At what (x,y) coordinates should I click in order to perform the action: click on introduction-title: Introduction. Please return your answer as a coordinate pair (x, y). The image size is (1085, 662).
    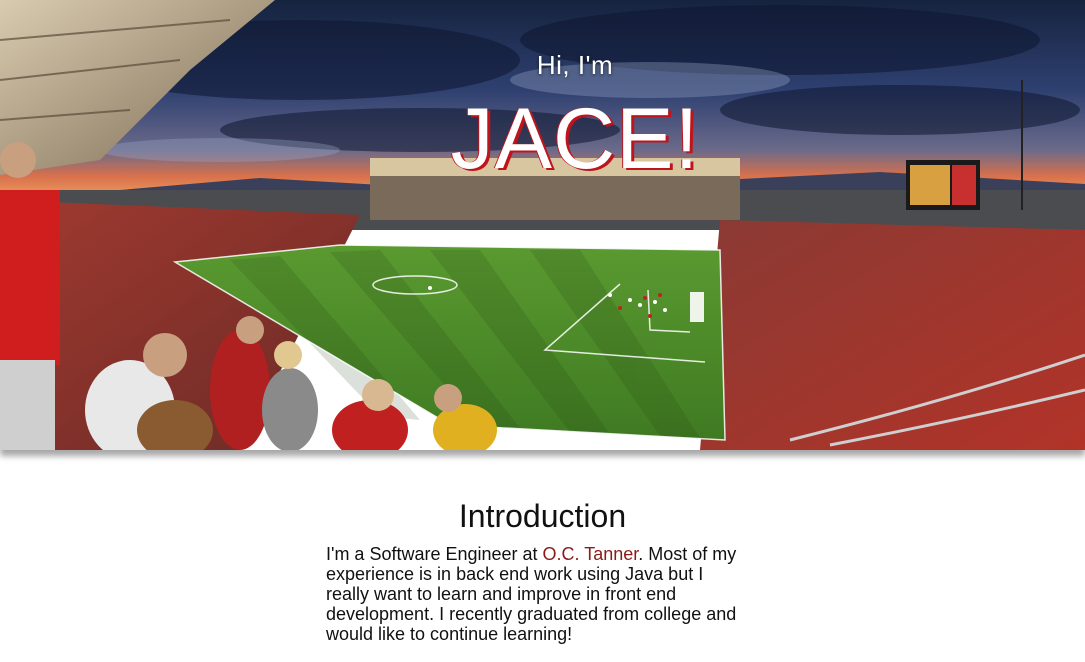
    Looking at the image, I should click on (542, 516).